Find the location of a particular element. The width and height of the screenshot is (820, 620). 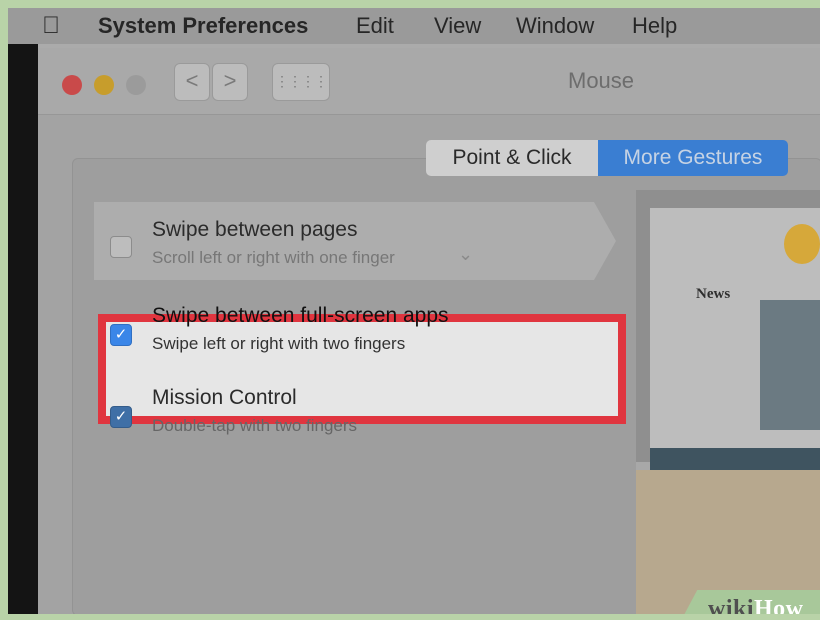

wikihow-watermark: wikiHow is located at coordinates (756, 605).